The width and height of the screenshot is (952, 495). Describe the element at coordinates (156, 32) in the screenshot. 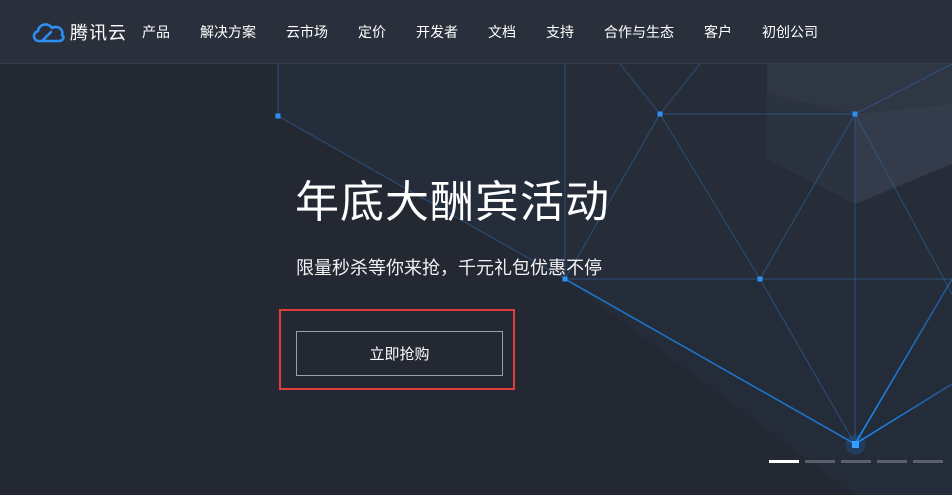

I see `nav-item-products: 产品` at that location.